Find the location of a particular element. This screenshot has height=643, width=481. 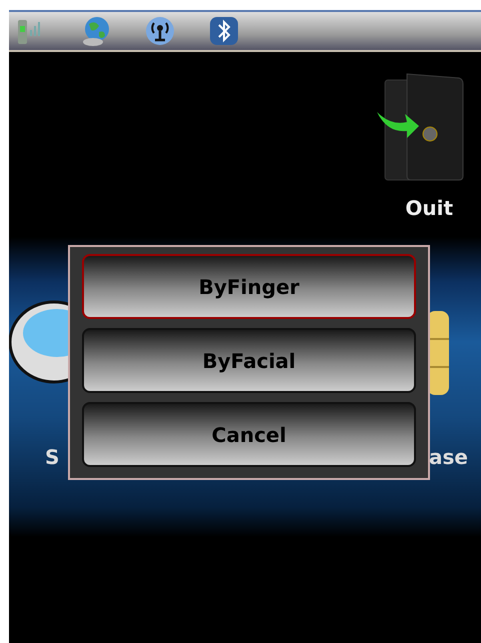

option-button: ByFinger is located at coordinates (249, 286).